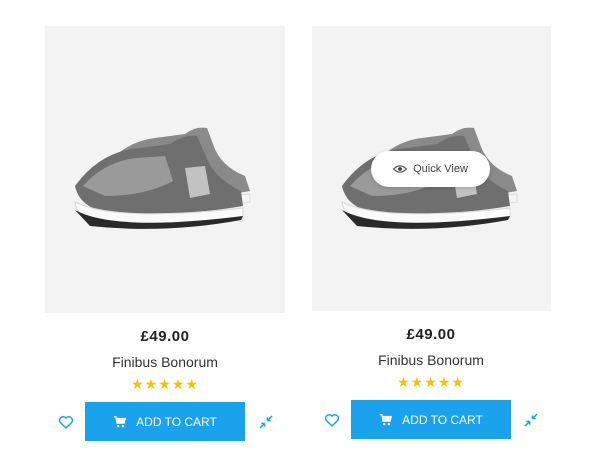 The width and height of the screenshot is (600, 465). What do you see at coordinates (531, 420) in the screenshot?
I see `compare-icon` at bounding box center [531, 420].